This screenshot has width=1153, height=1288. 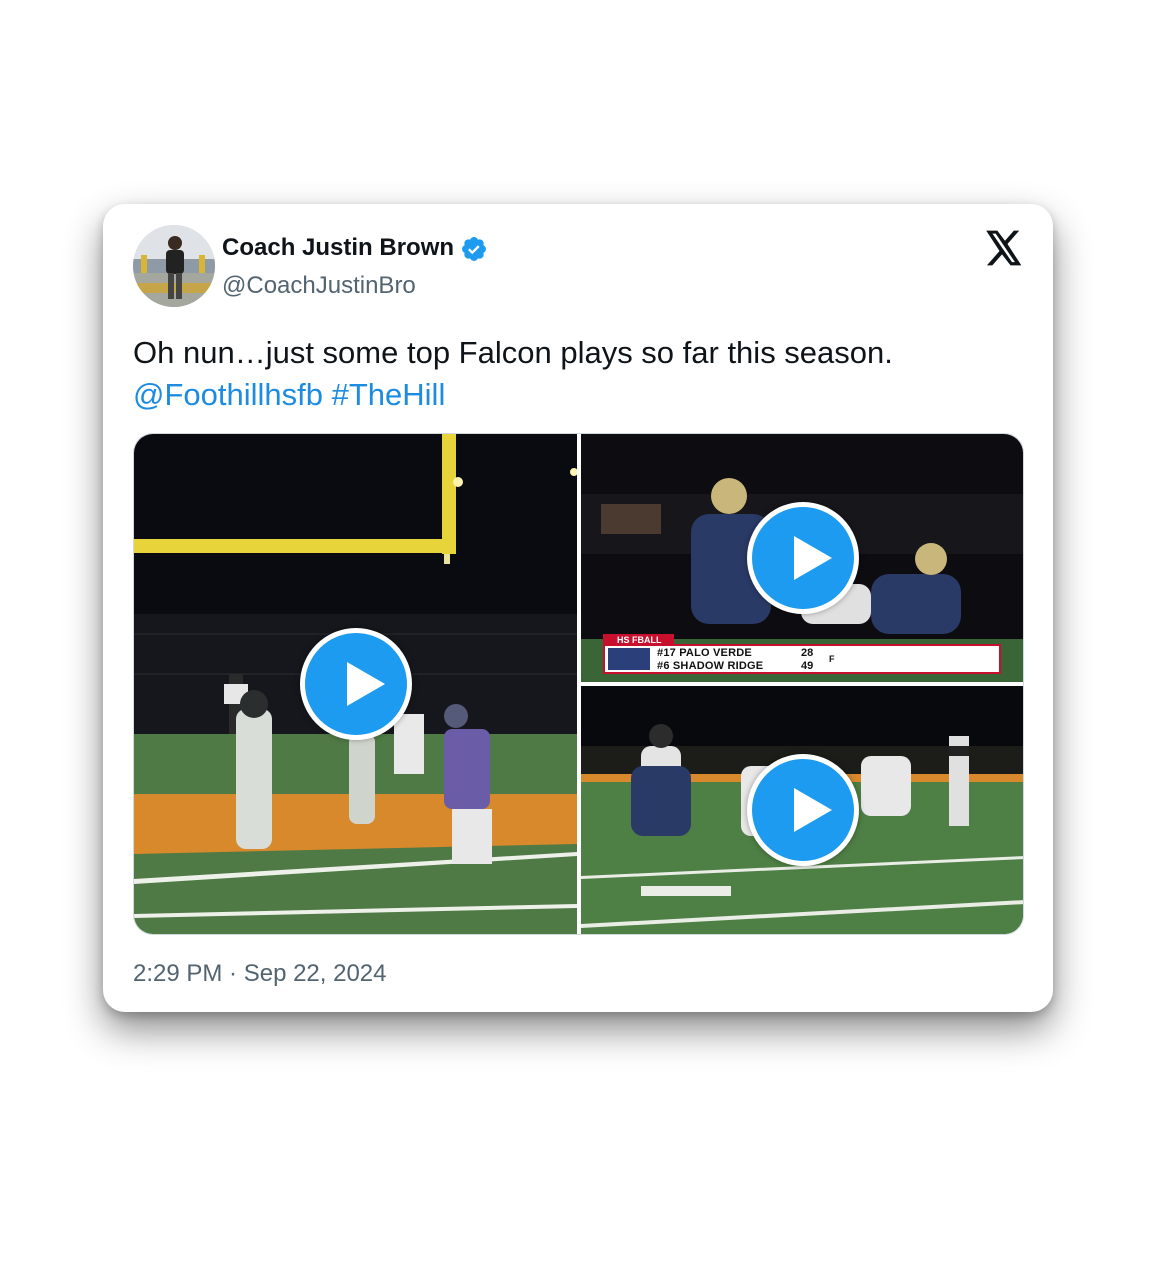 I want to click on verified-badge-icon, so click(x=474, y=249).